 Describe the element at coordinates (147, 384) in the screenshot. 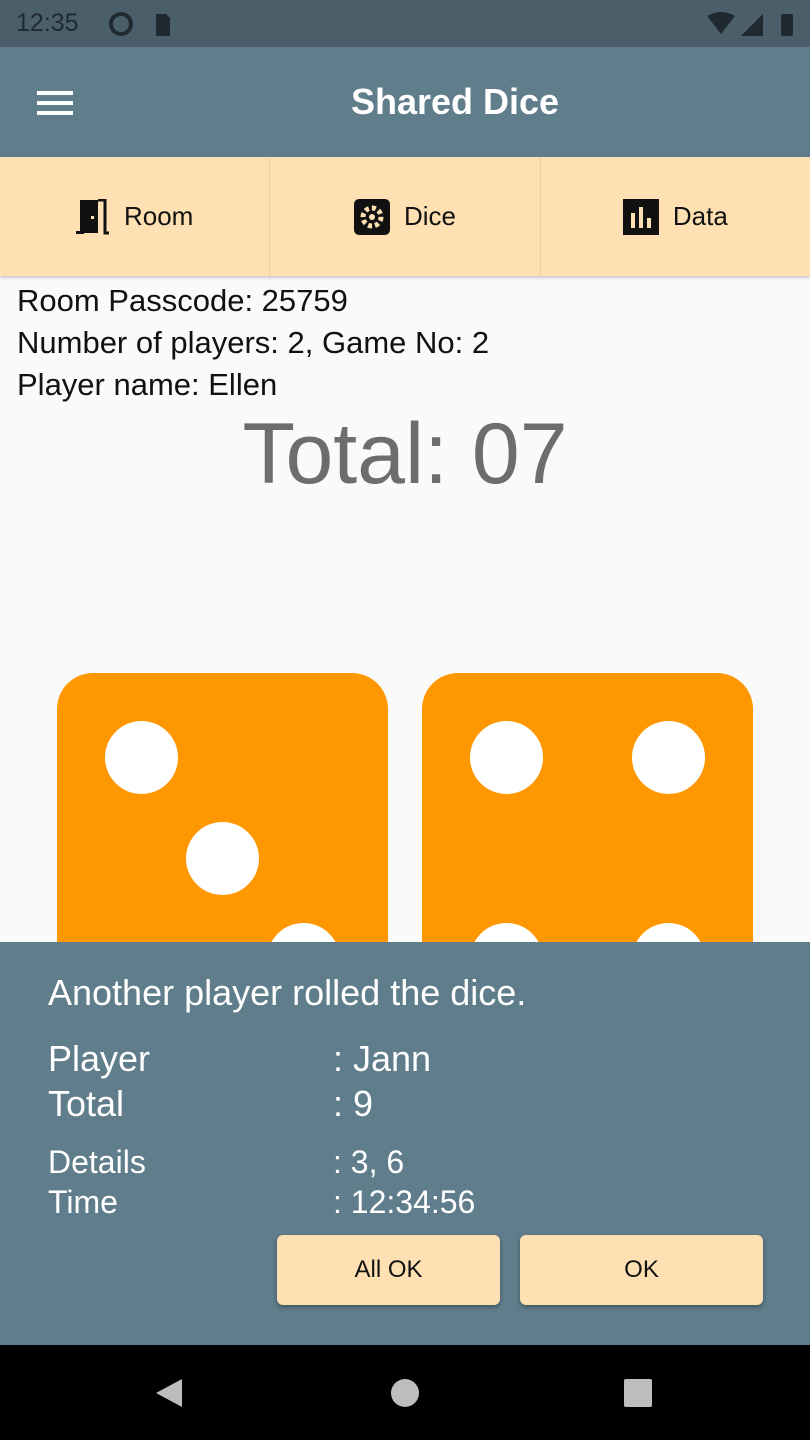

I see `player-name: Player name: Ellen` at that location.